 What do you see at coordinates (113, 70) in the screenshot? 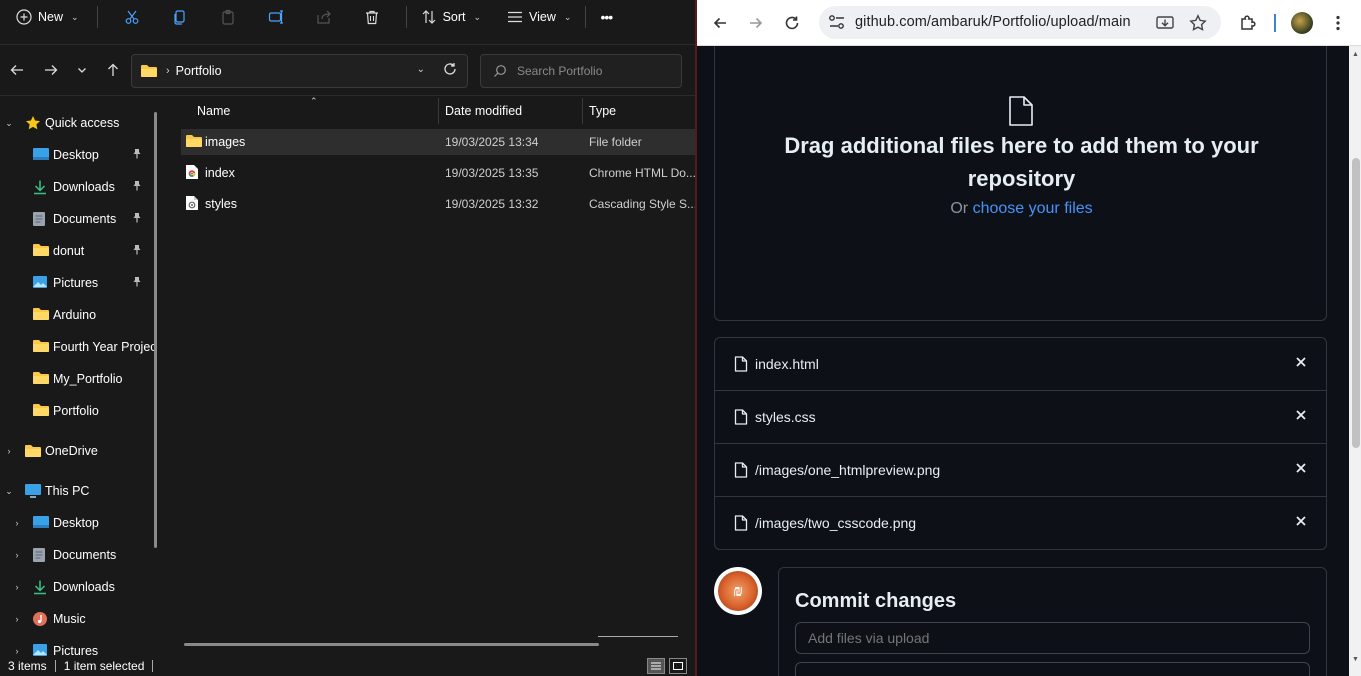
I see `up-button` at bounding box center [113, 70].